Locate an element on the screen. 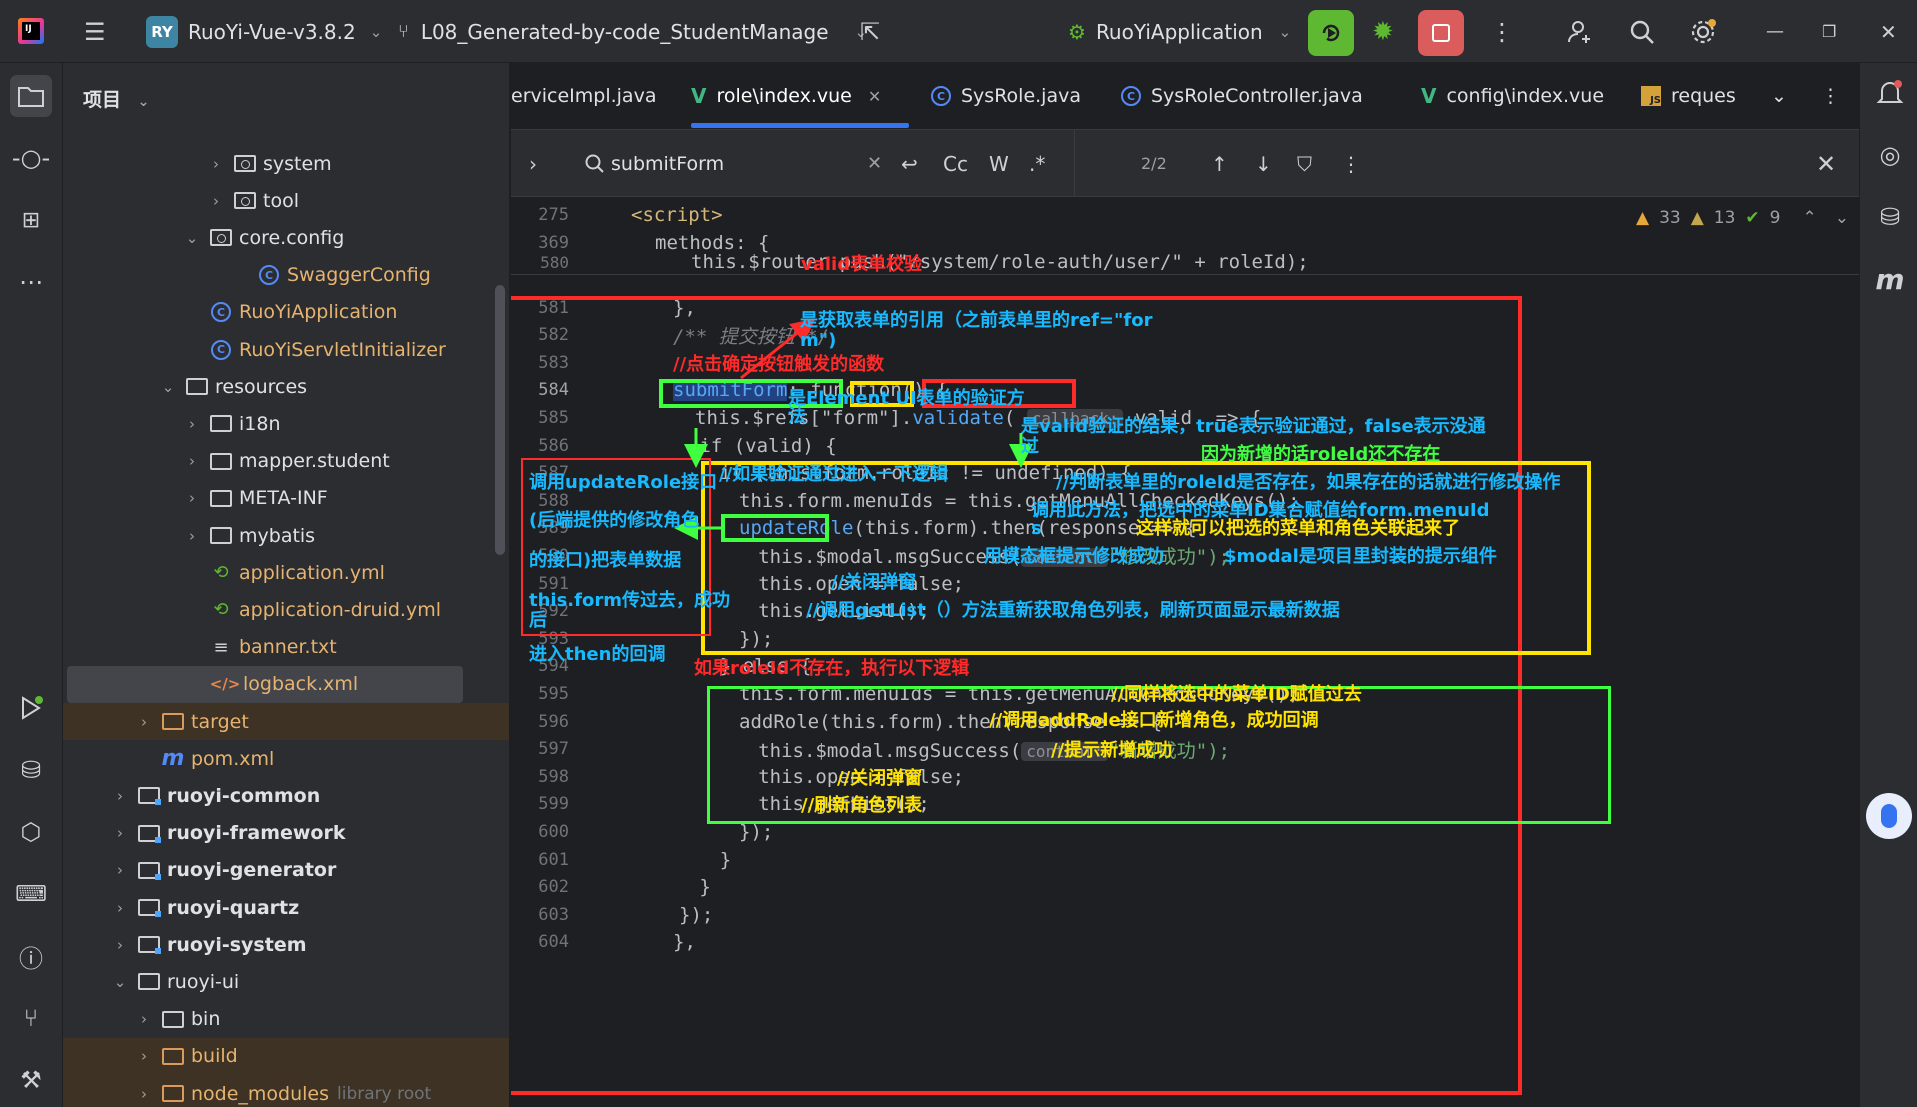  filter-icon: ⛉ is located at coordinates (1304, 163).